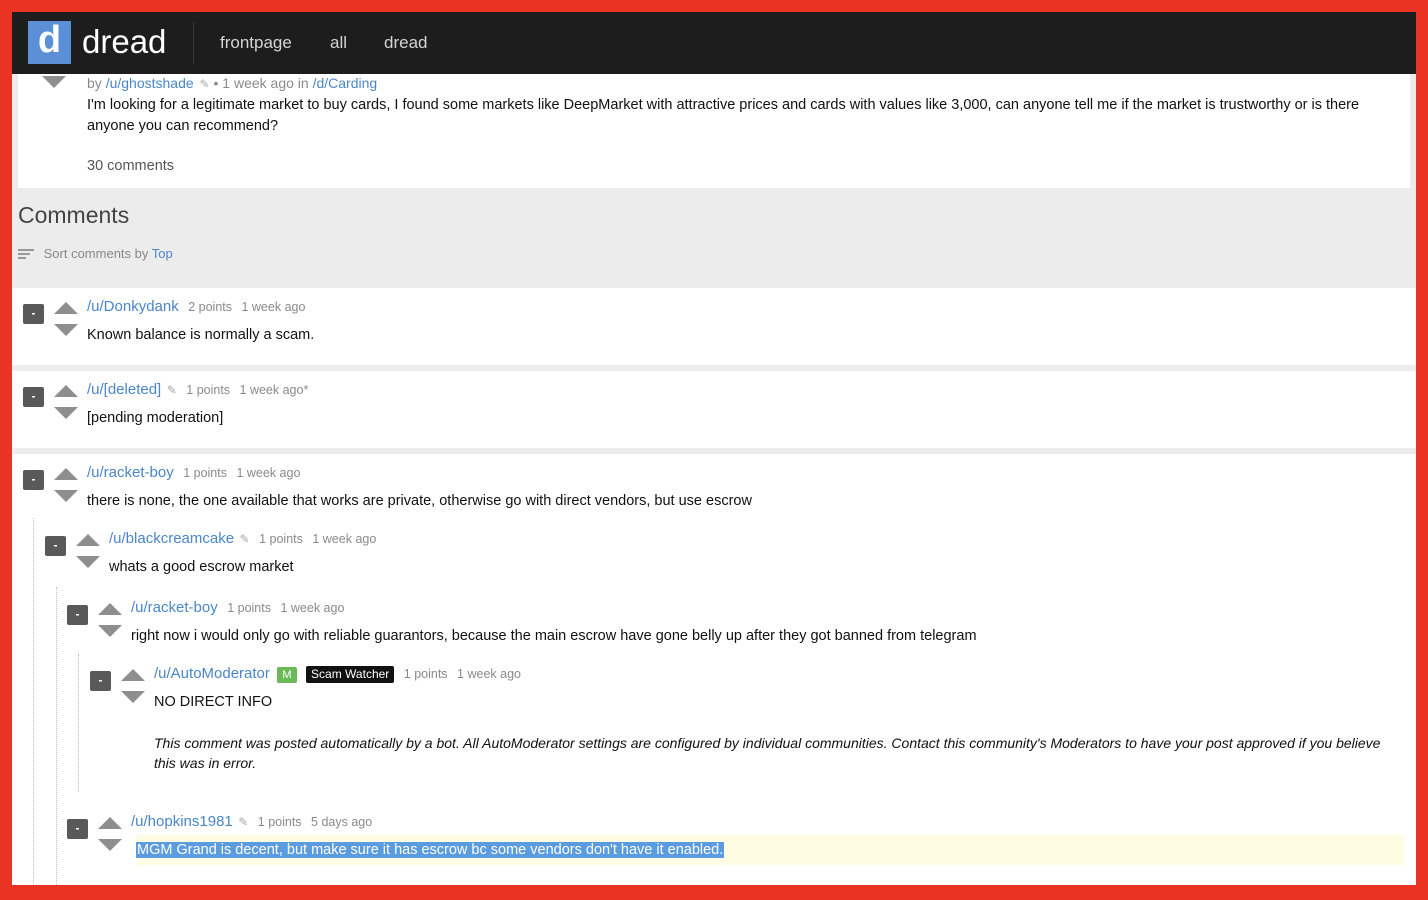  Describe the element at coordinates (338, 43) in the screenshot. I see `nav-all: all` at that location.